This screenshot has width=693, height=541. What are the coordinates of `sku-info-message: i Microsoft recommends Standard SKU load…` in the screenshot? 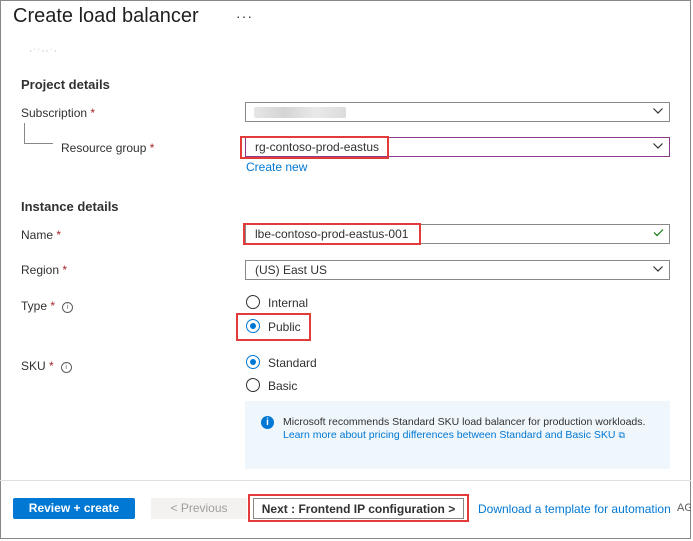 It's located at (457, 435).